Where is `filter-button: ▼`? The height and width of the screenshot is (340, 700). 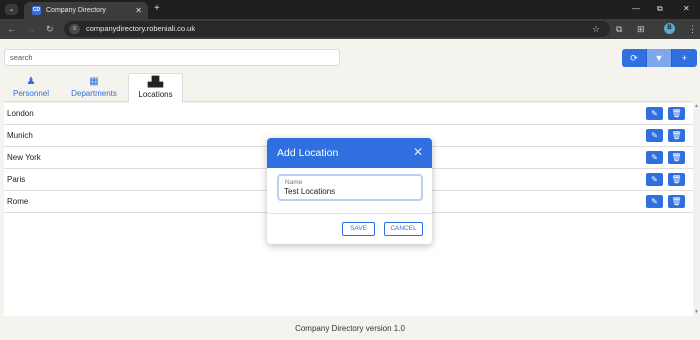
filter-button: ▼ is located at coordinates (659, 58).